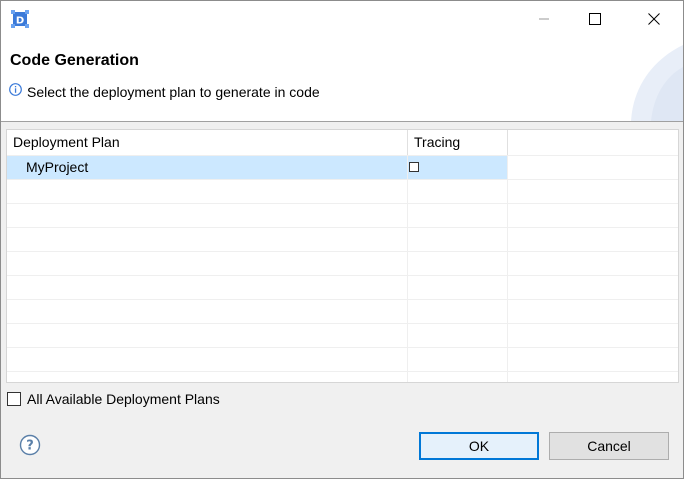 Image resolution: width=684 pixels, height=479 pixels. I want to click on table-header: Deployment Plan Tracing, so click(342, 142).